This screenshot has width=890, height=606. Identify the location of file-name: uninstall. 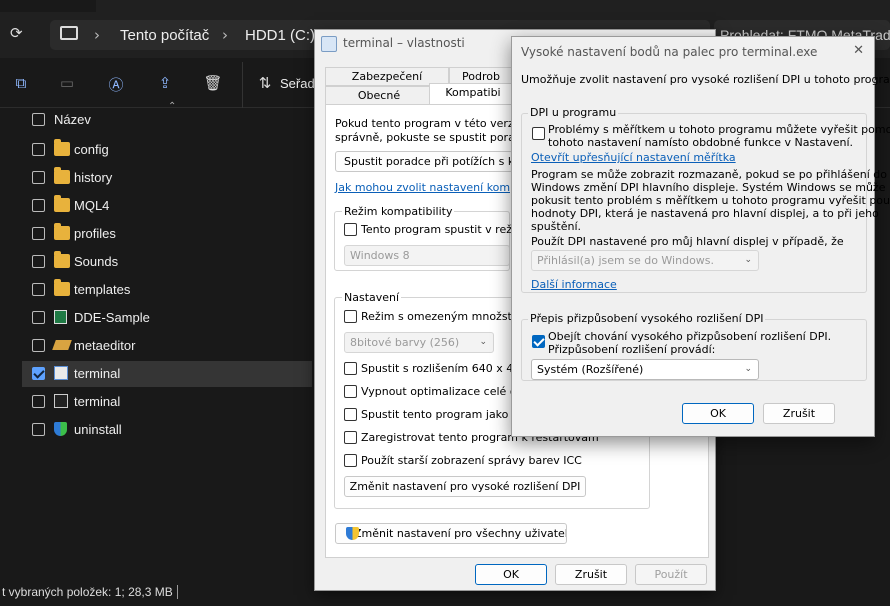
(98, 429).